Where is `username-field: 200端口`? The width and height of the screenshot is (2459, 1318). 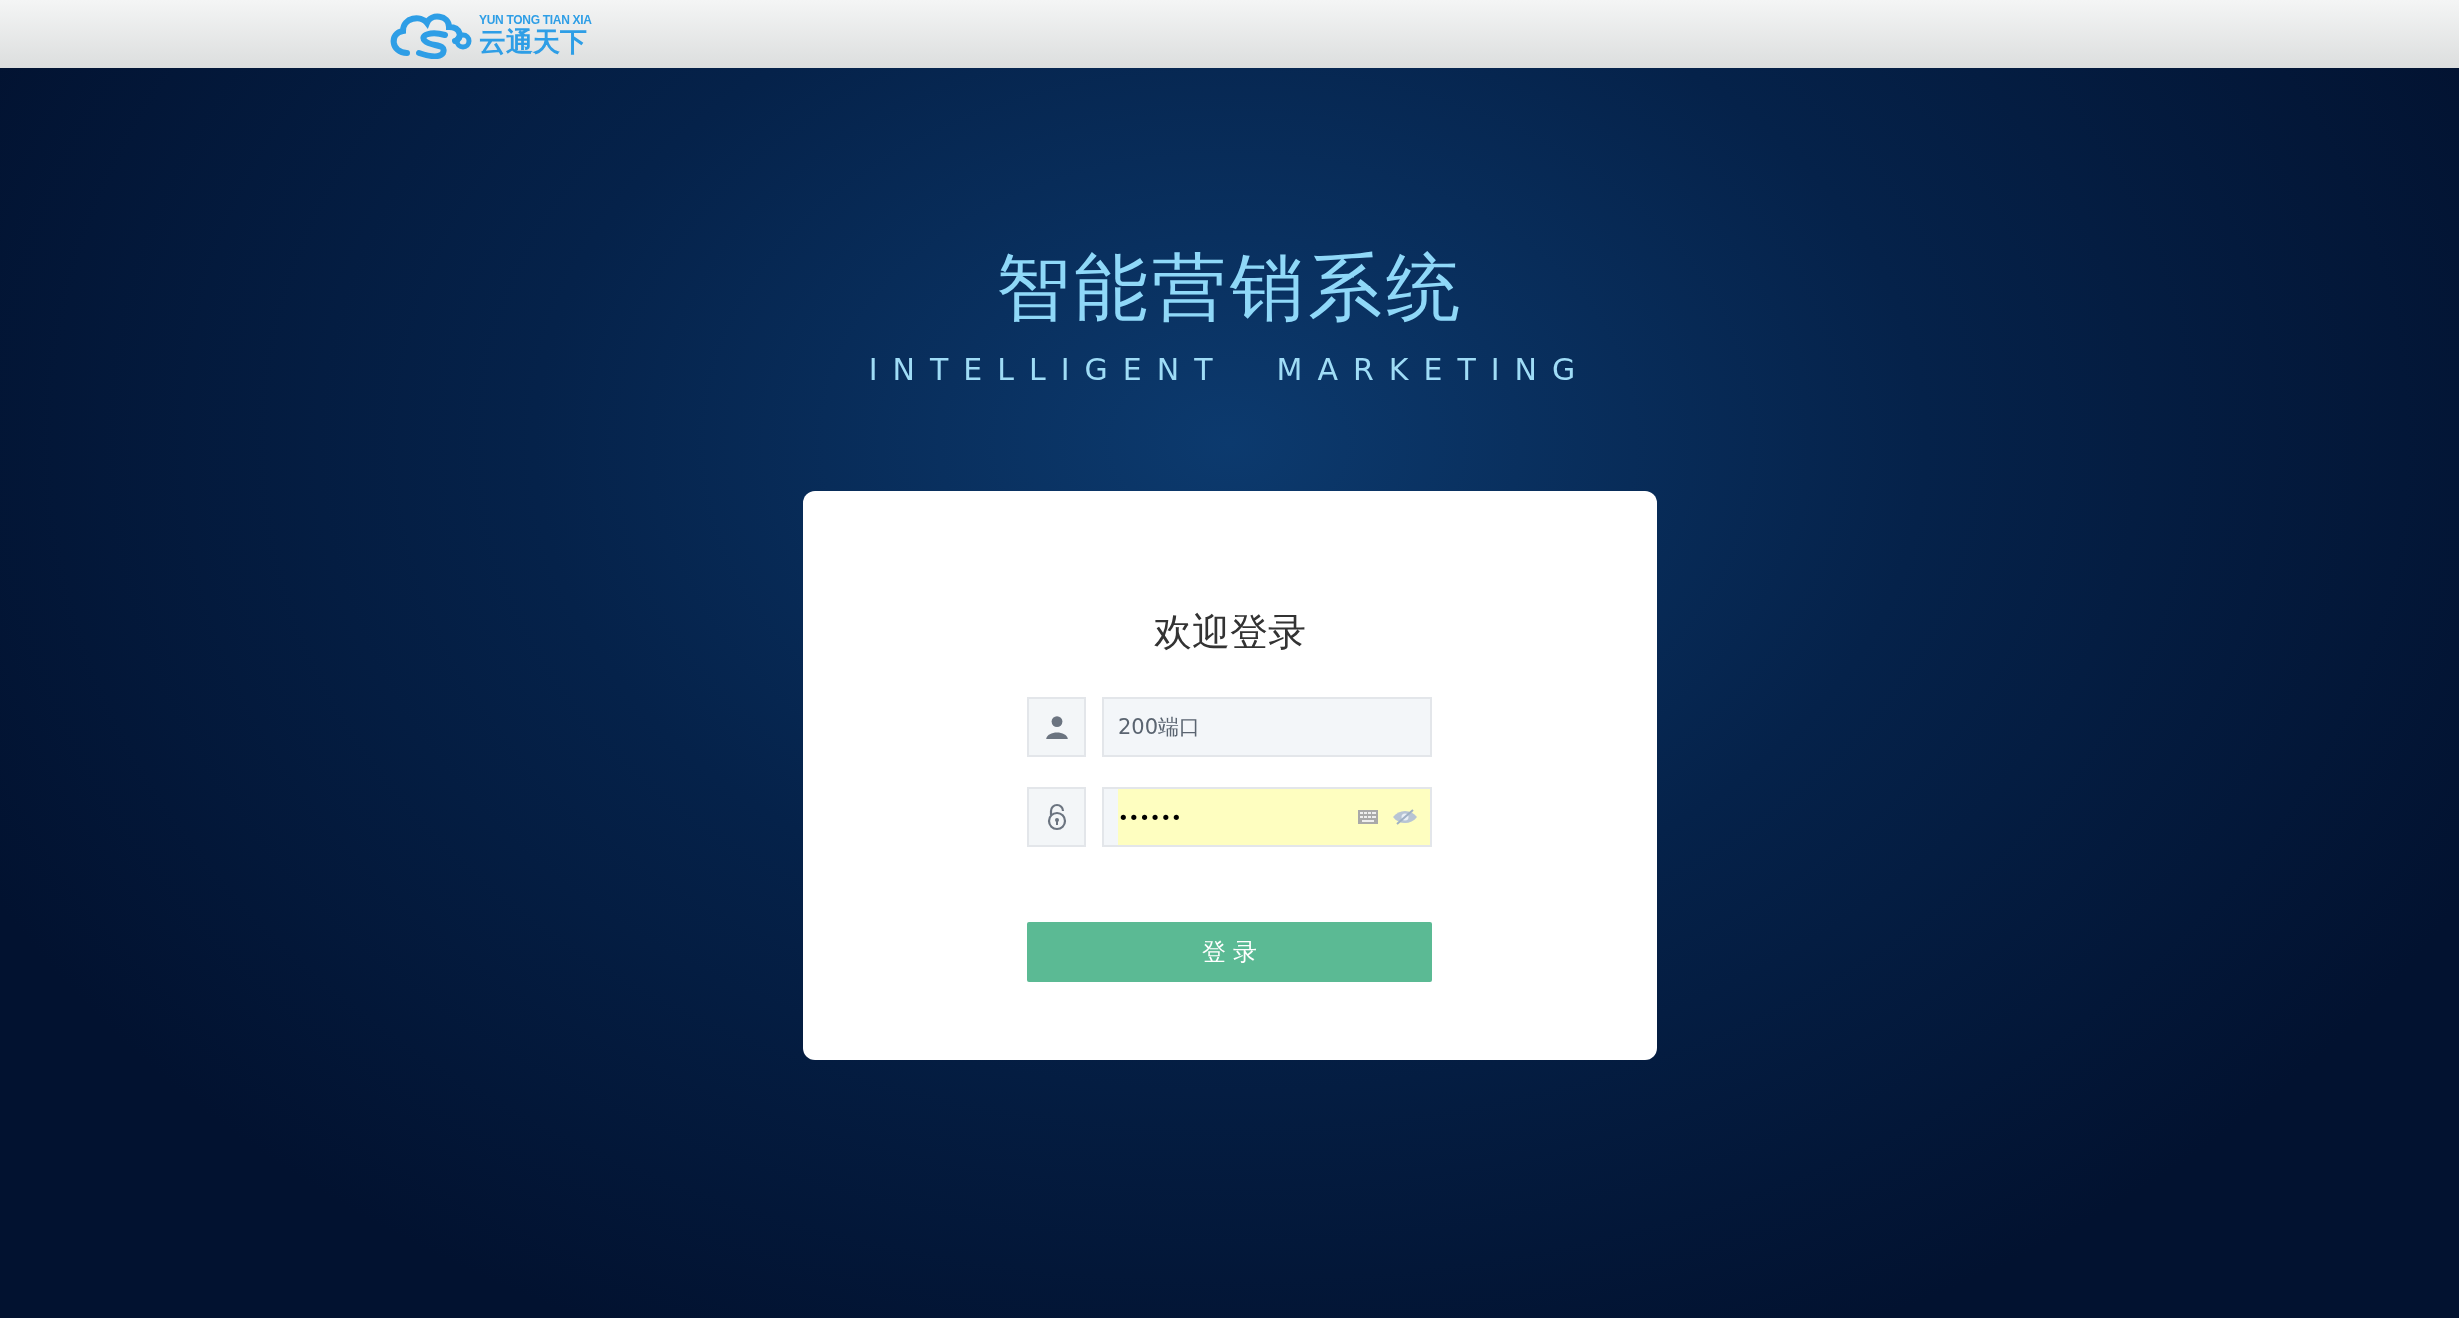 username-field: 200端口 is located at coordinates (1267, 727).